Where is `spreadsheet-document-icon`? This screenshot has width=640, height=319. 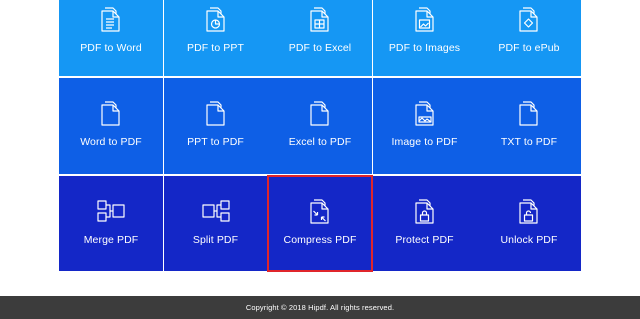
spreadsheet-document-icon is located at coordinates (320, 19).